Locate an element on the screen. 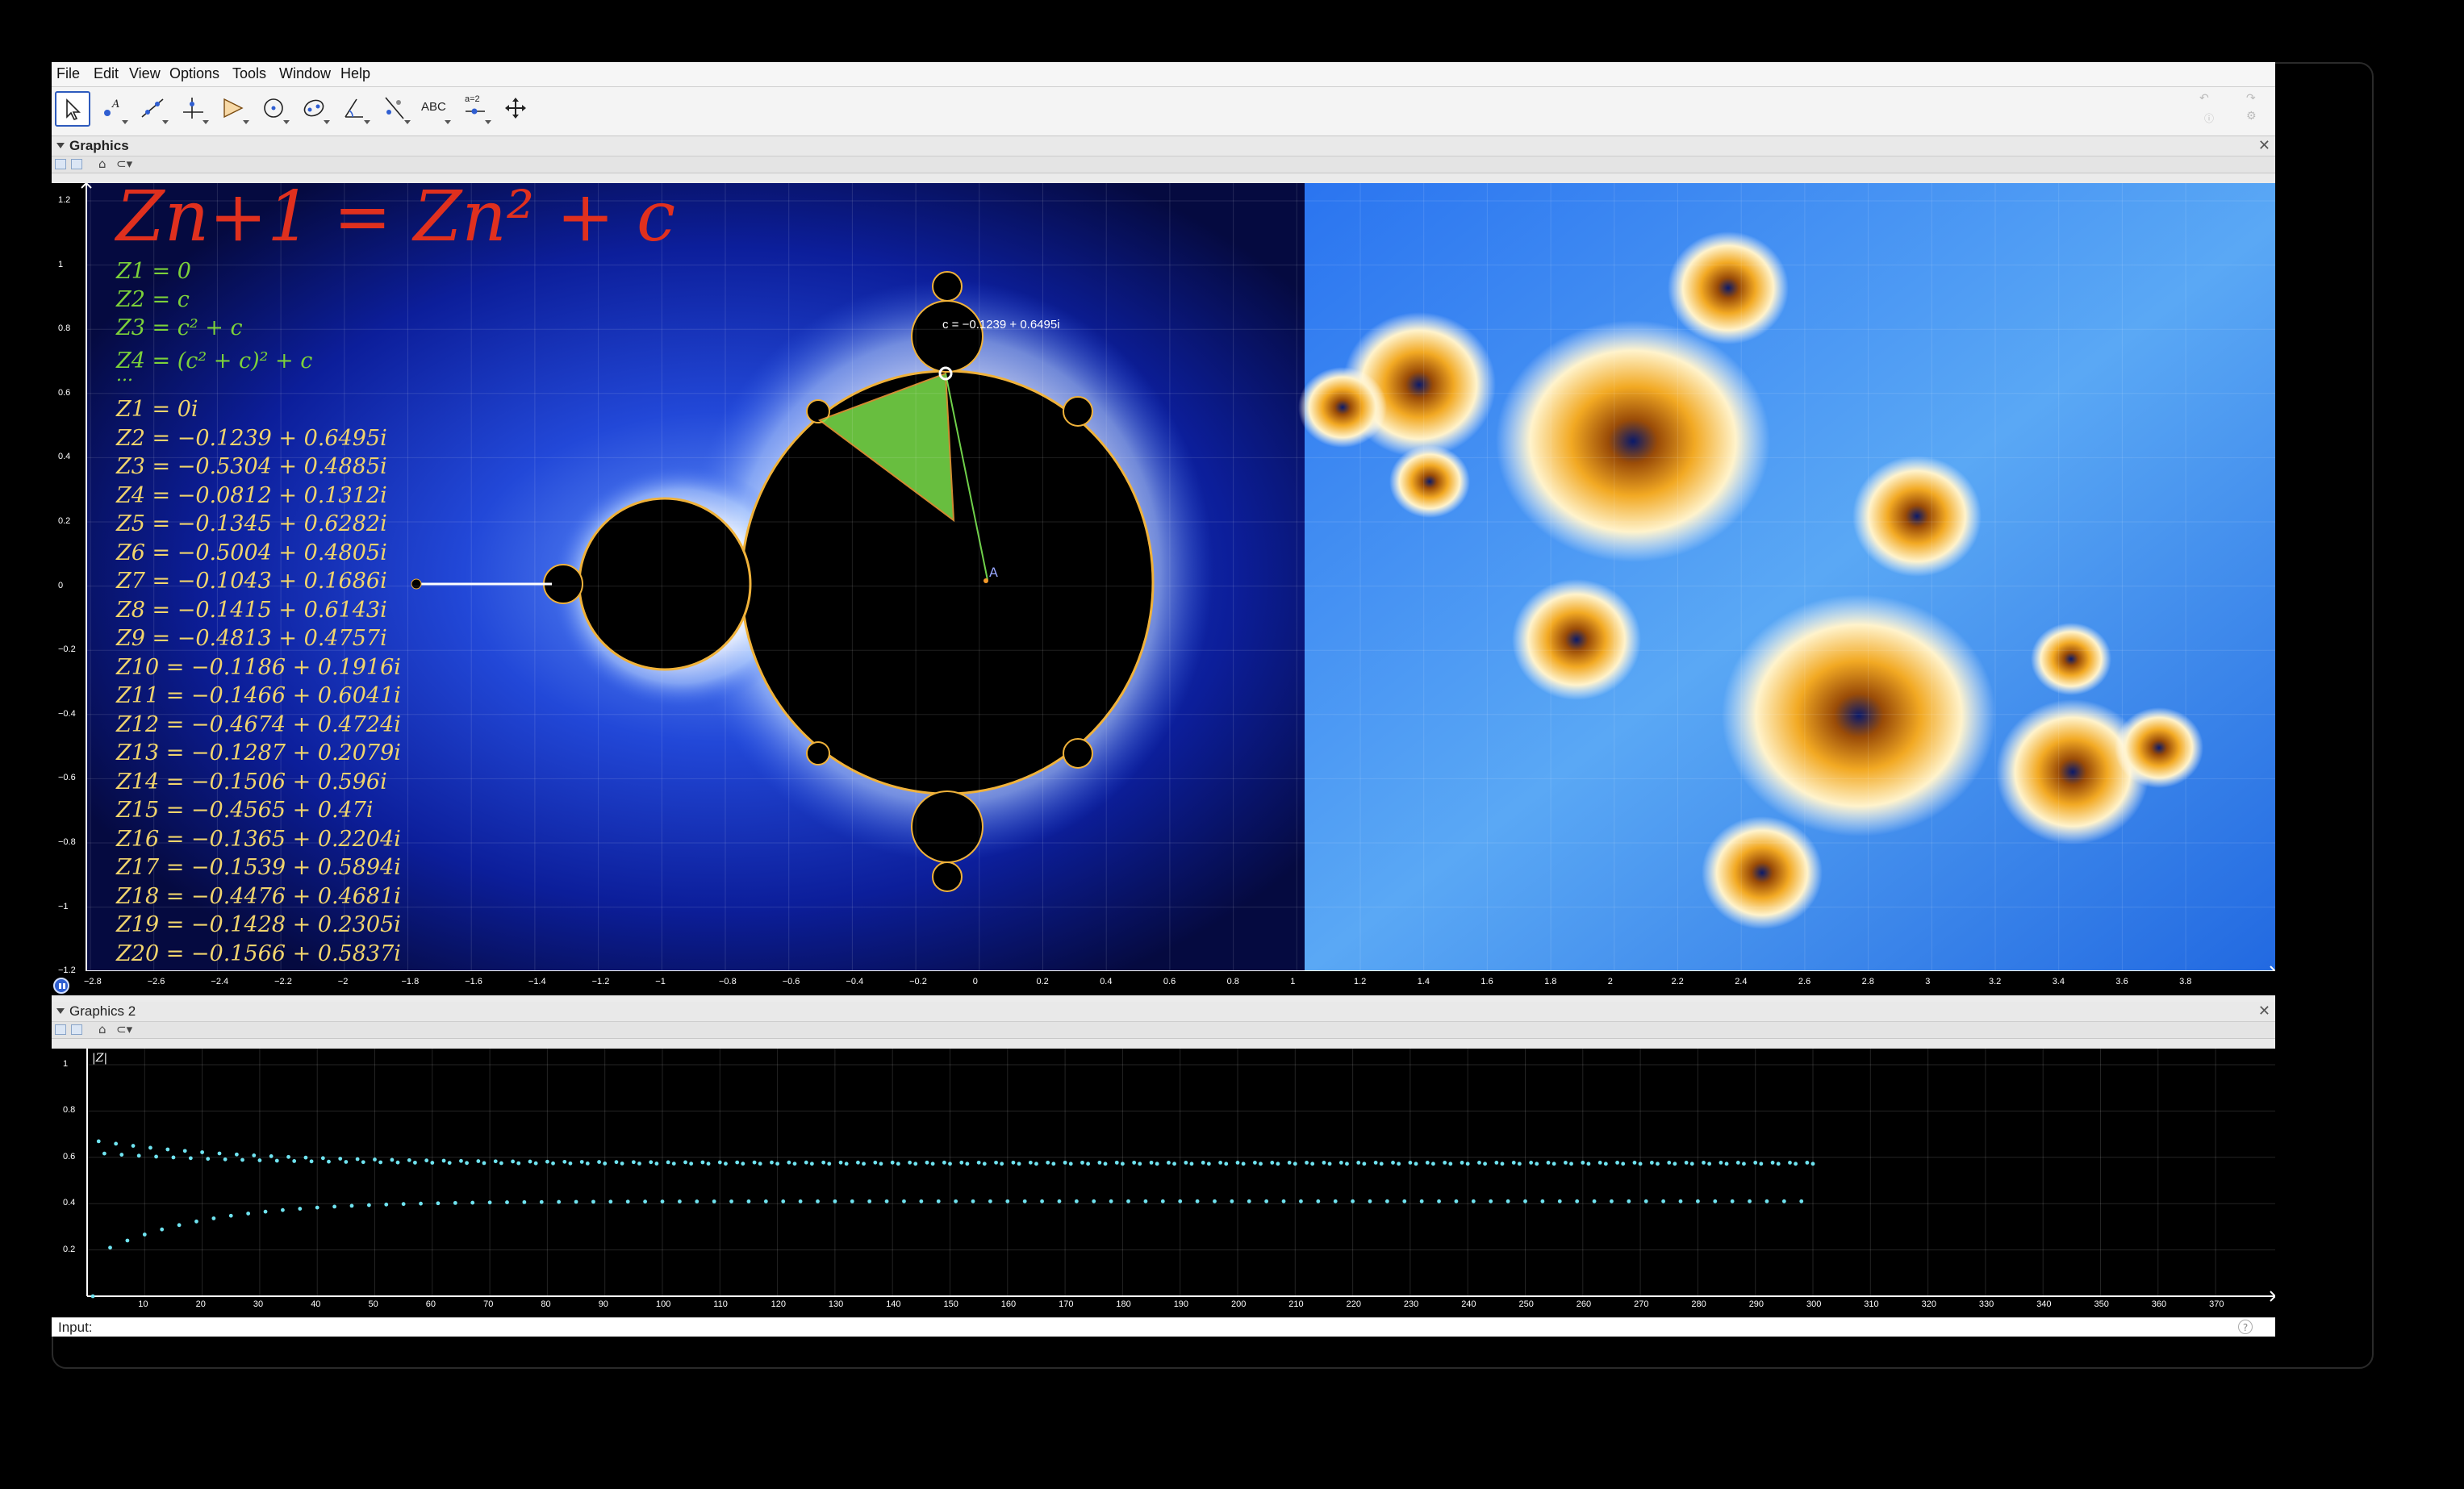 The image size is (2464, 1489). gear-icon: ⚙ is located at coordinates (2251, 116).